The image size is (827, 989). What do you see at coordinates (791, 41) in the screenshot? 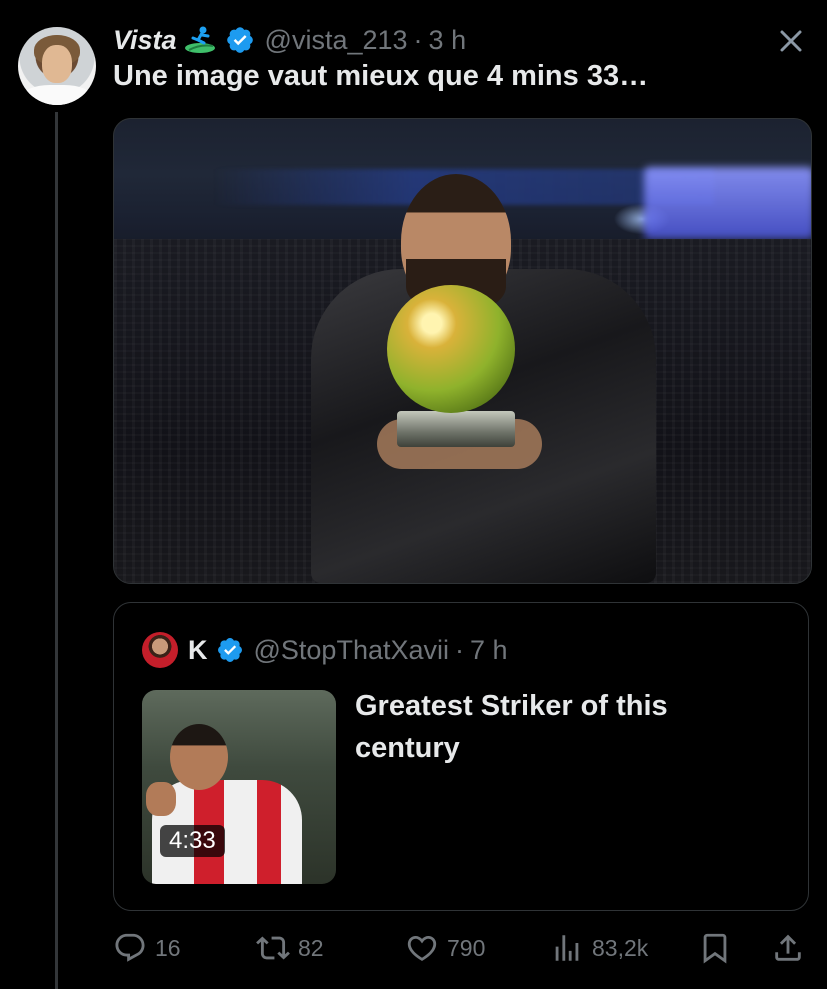
I see `close-icon` at bounding box center [791, 41].